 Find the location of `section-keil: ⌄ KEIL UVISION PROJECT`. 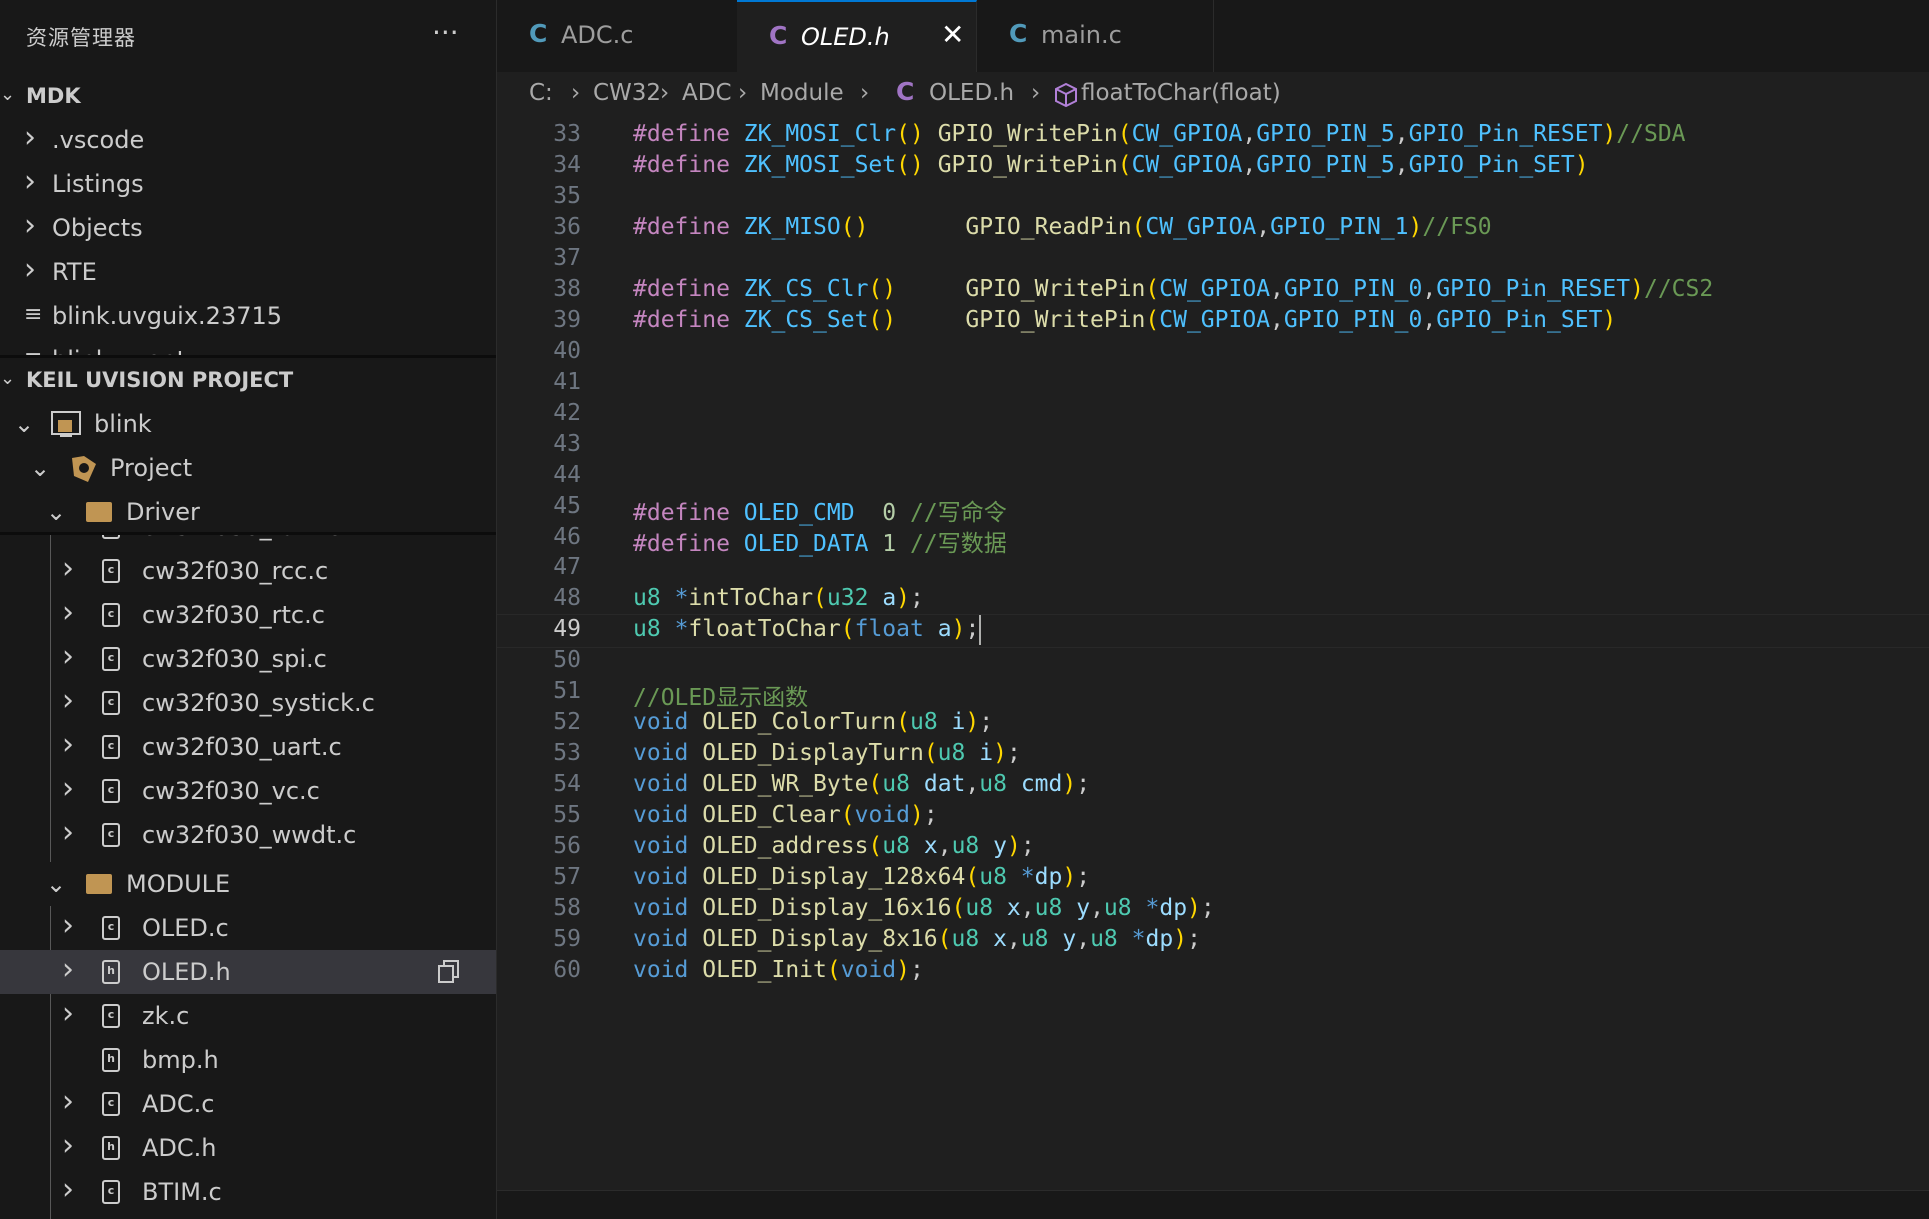

section-keil: ⌄ KEIL UVISION PROJECT is located at coordinates (248, 380).